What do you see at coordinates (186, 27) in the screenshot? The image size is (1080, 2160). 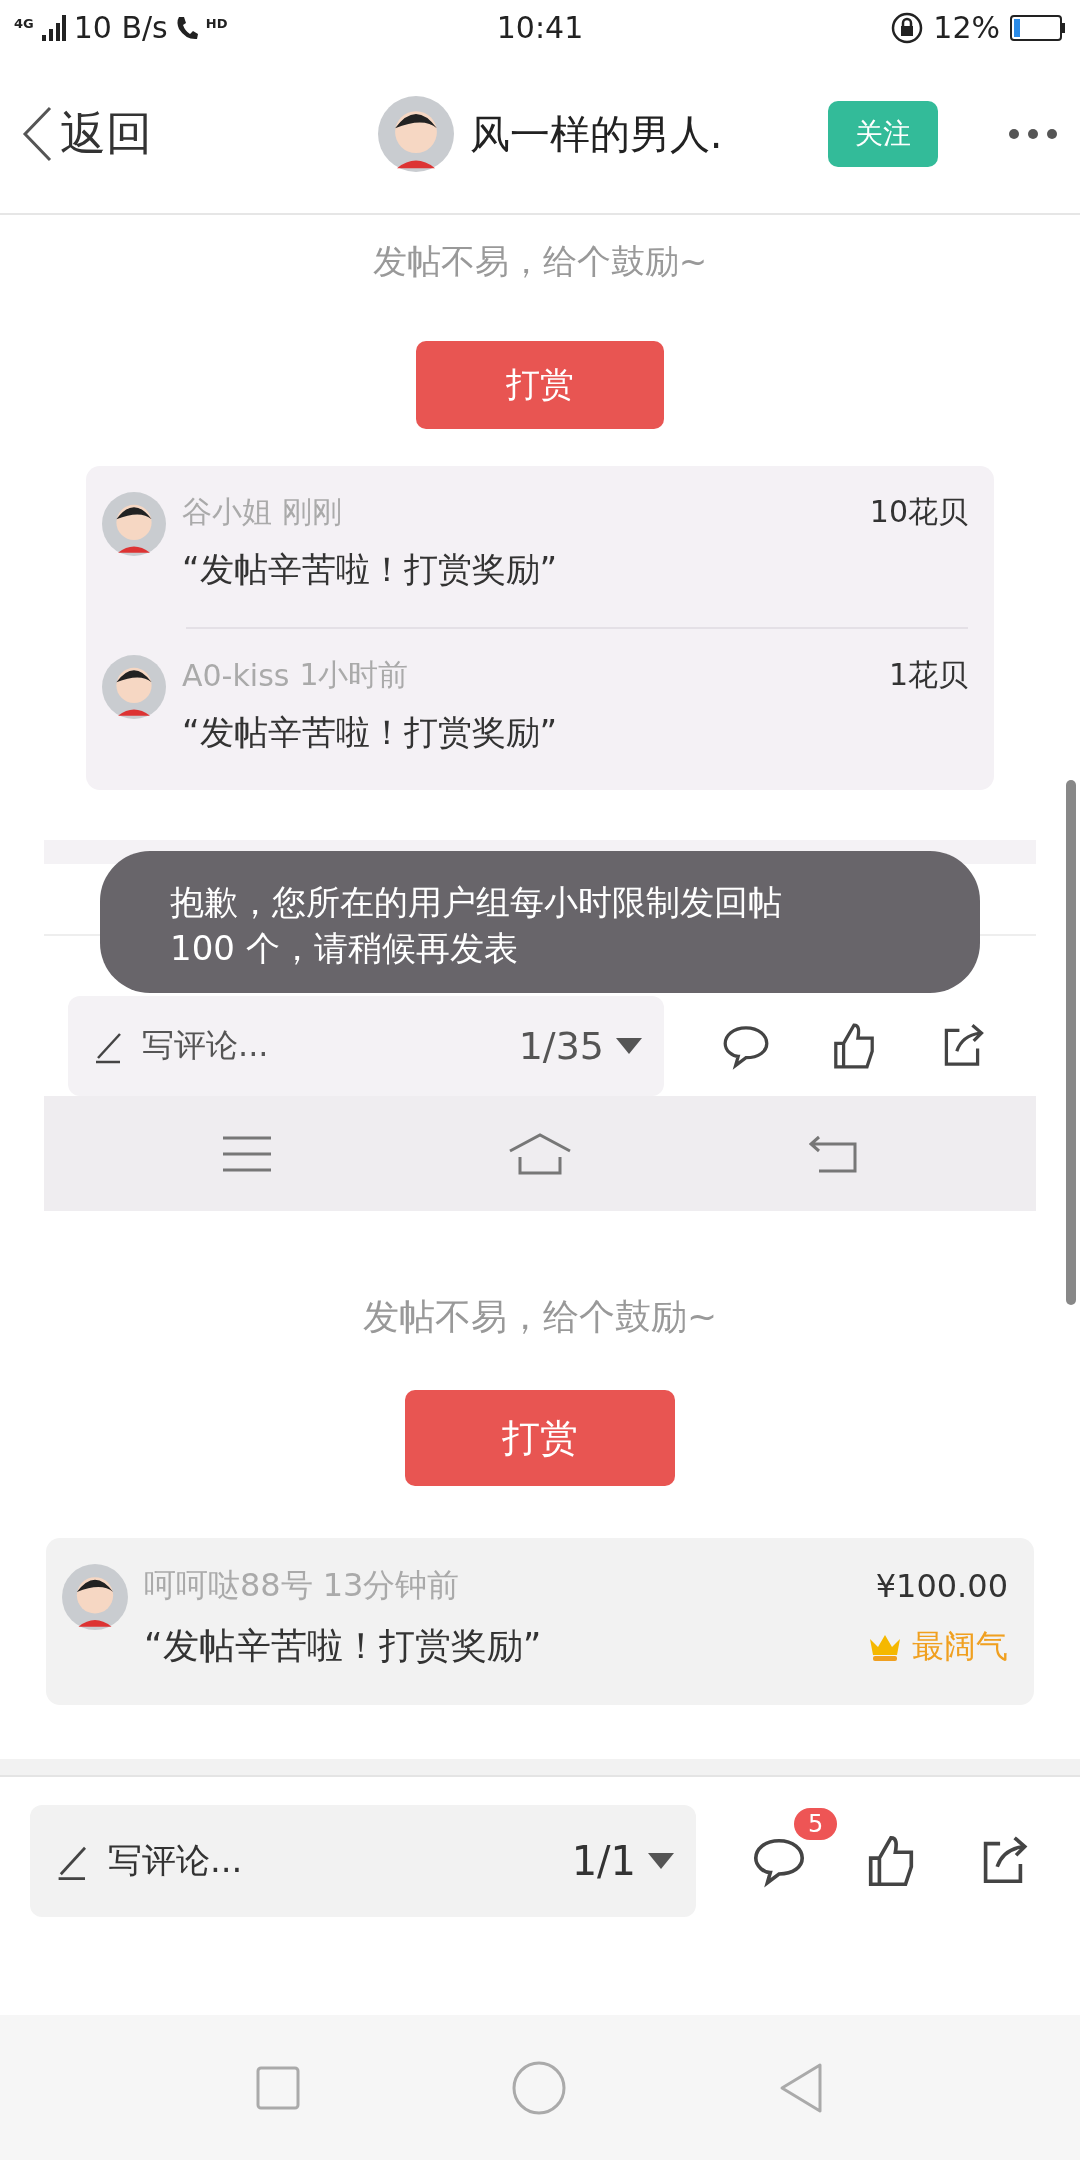 I see `phone-icon` at bounding box center [186, 27].